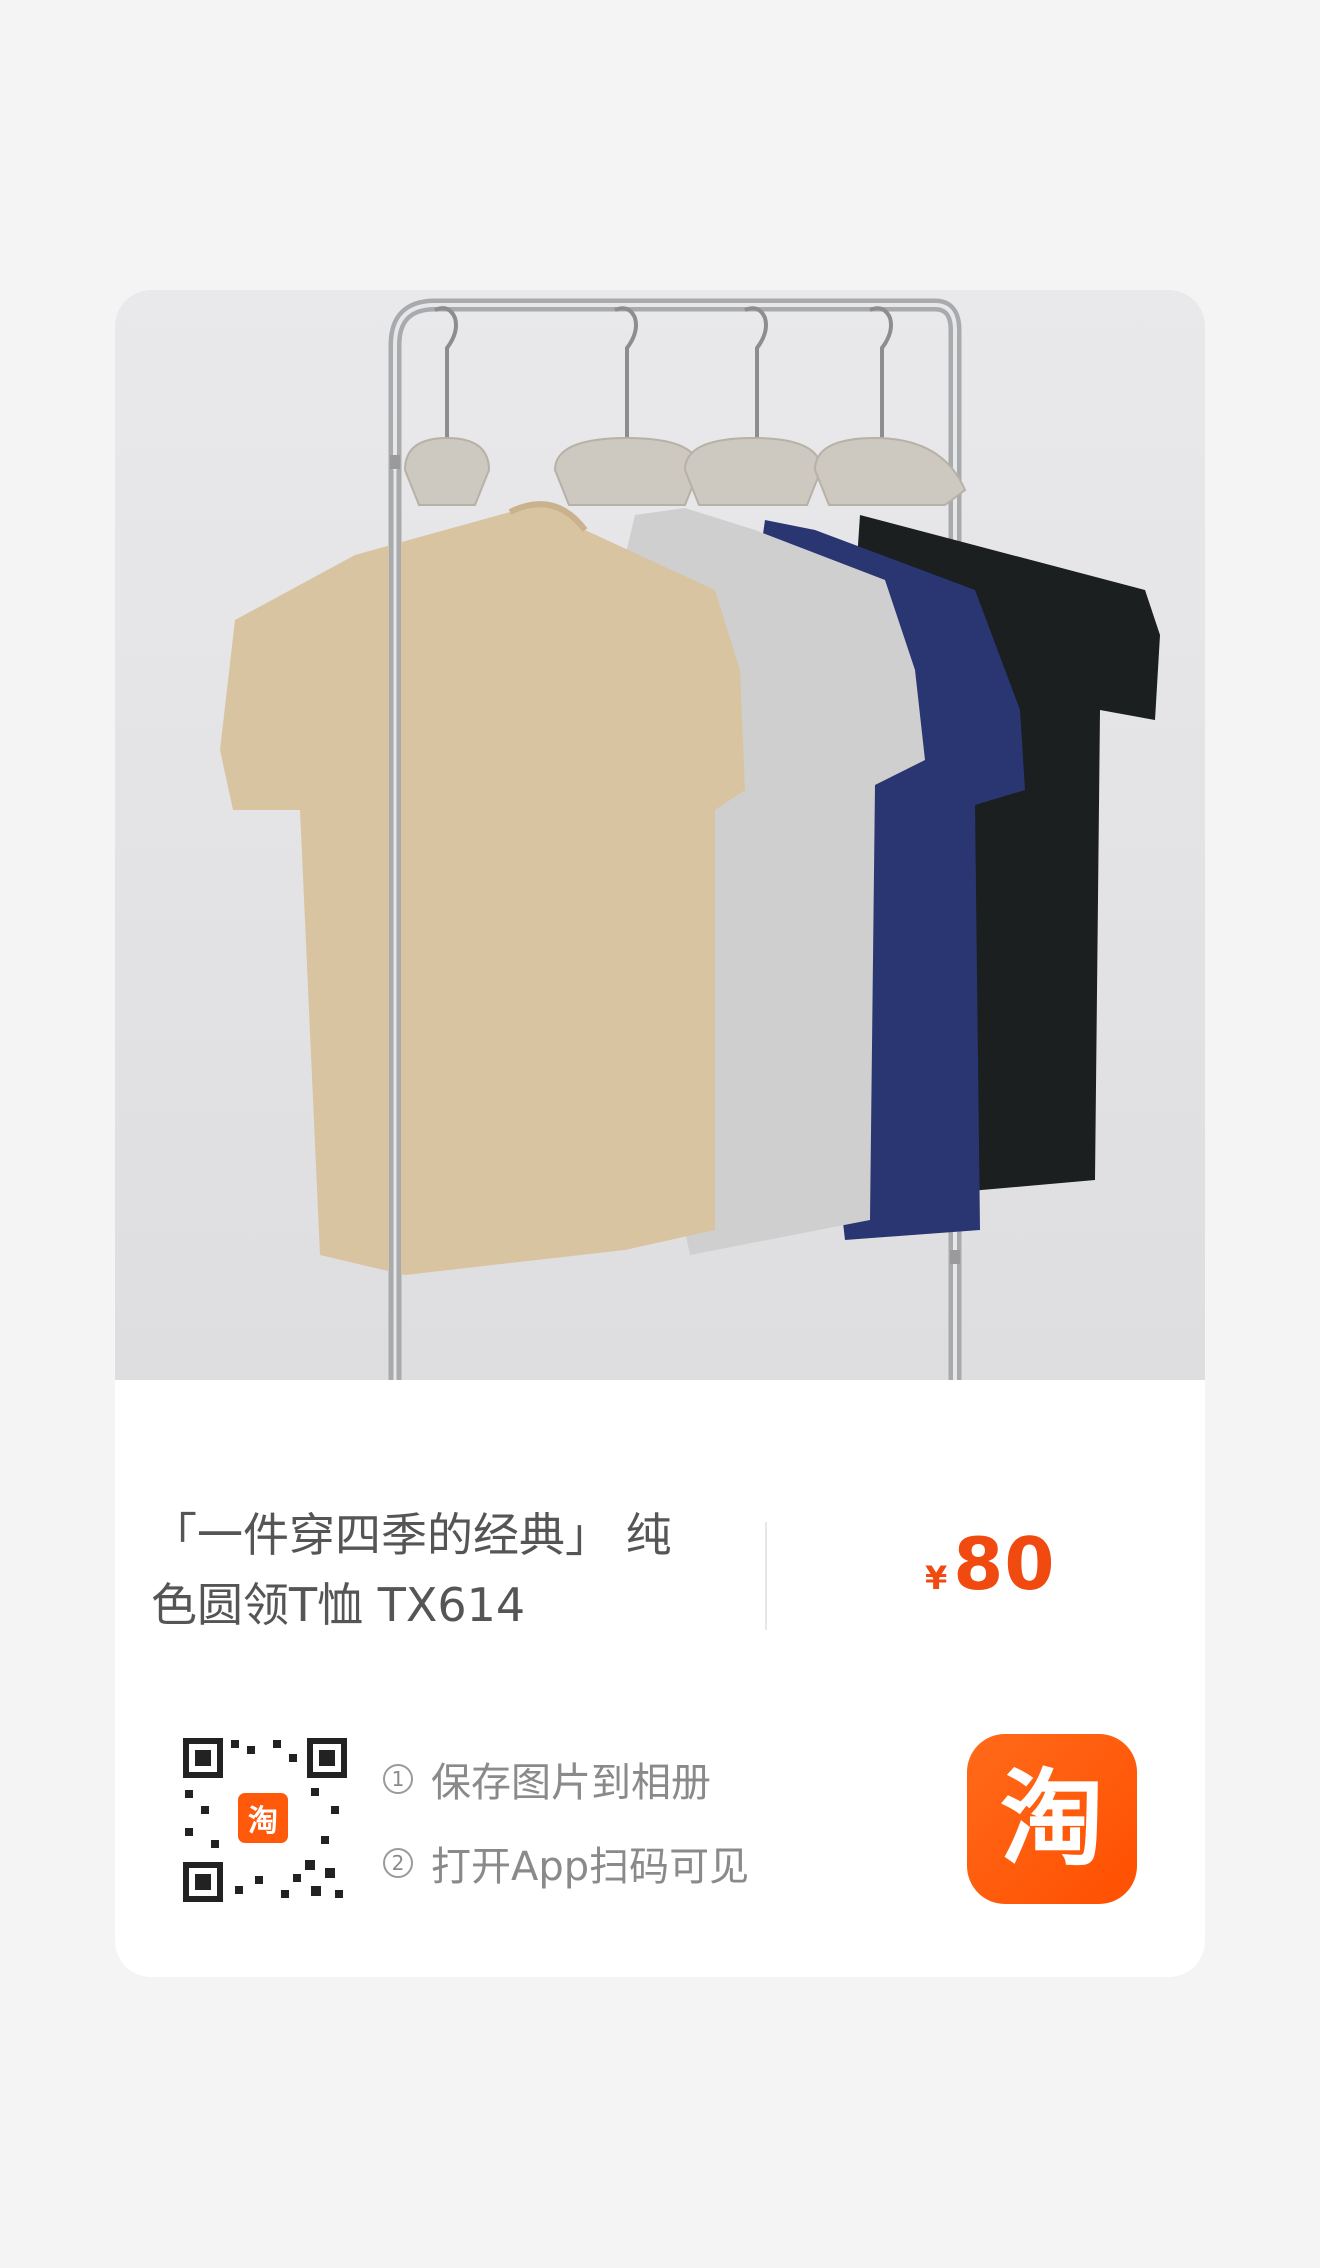  I want to click on instruction-step-1: 1 保存图片到相册, so click(566, 1779).